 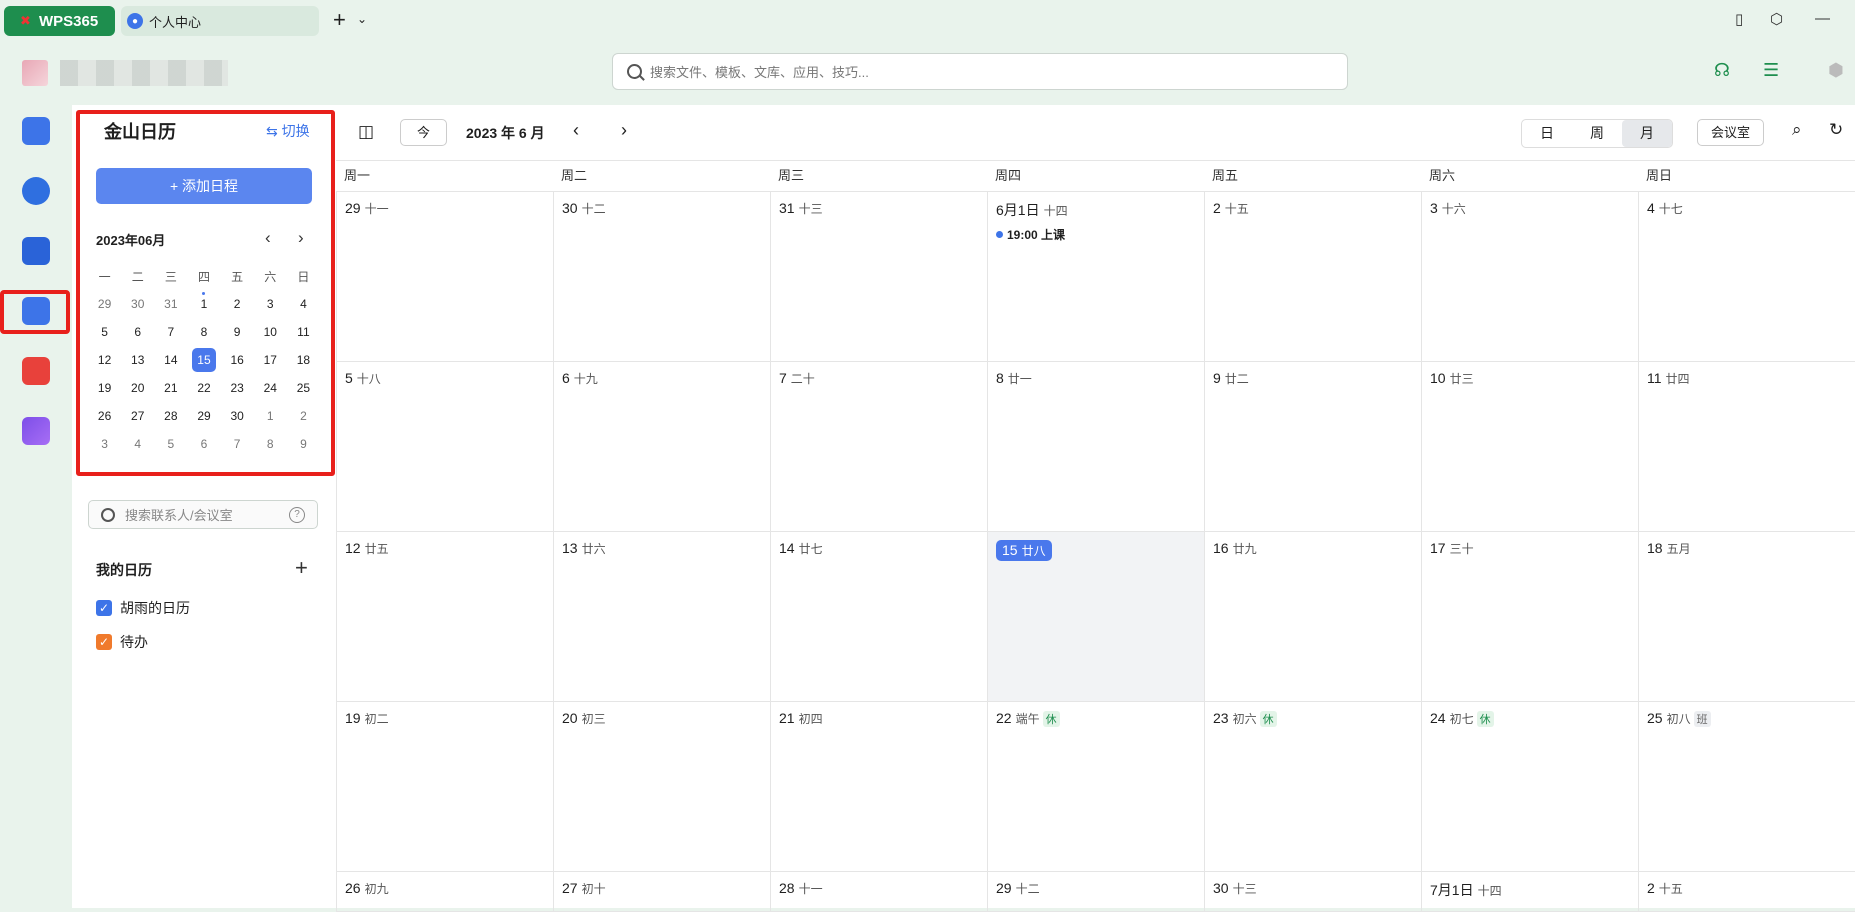 What do you see at coordinates (1529, 616) in the screenshot?
I see `day-cell: 17 三十` at bounding box center [1529, 616].